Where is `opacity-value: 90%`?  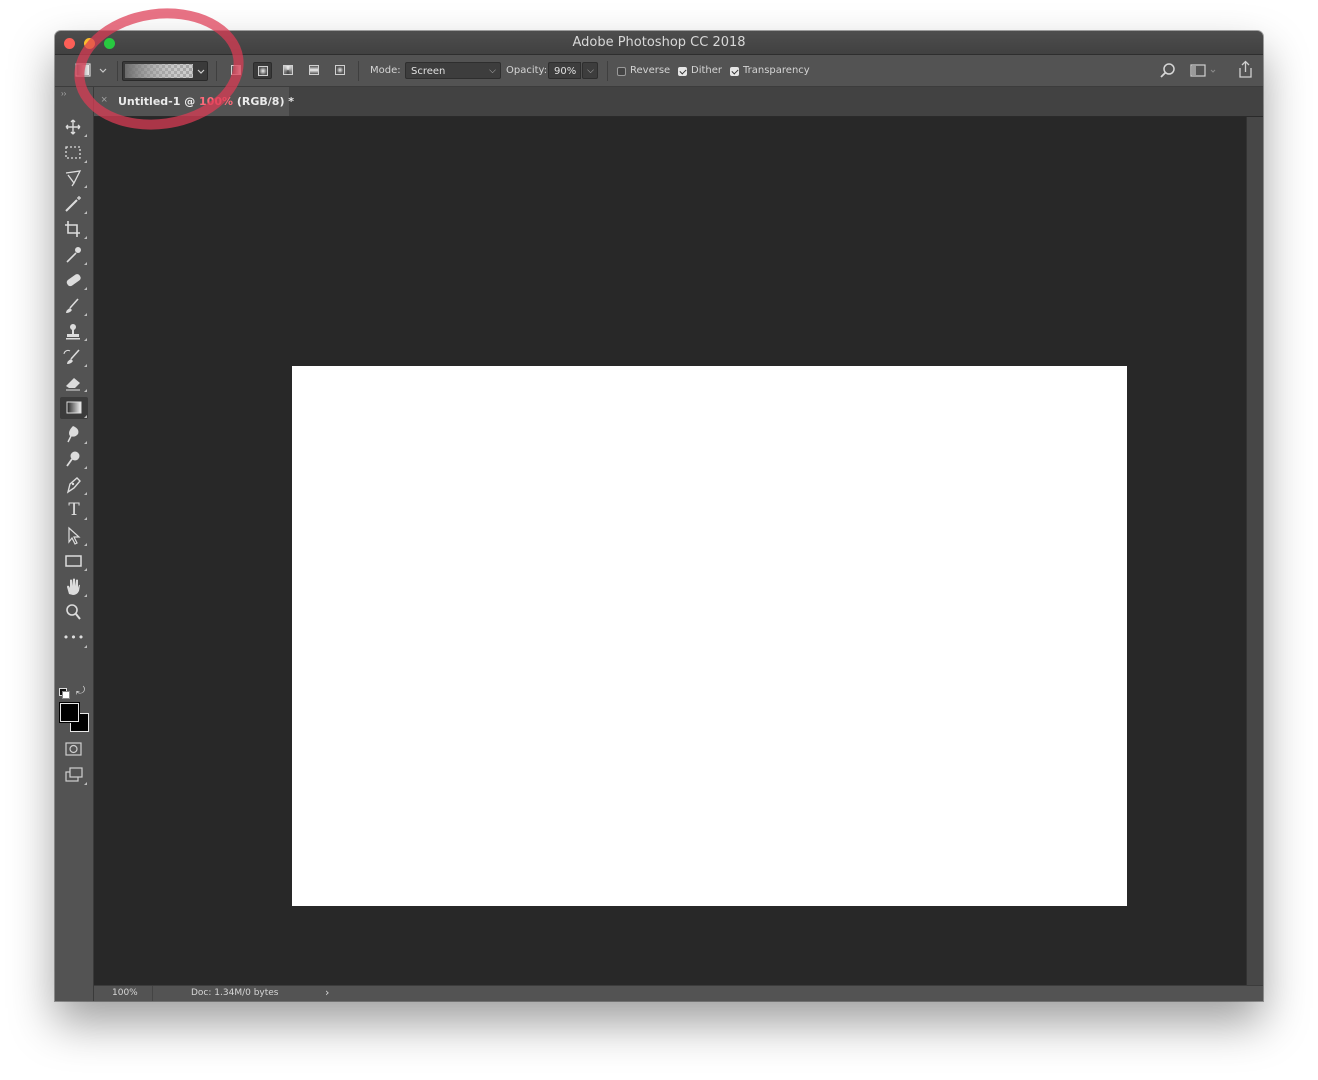 opacity-value: 90% is located at coordinates (565, 71).